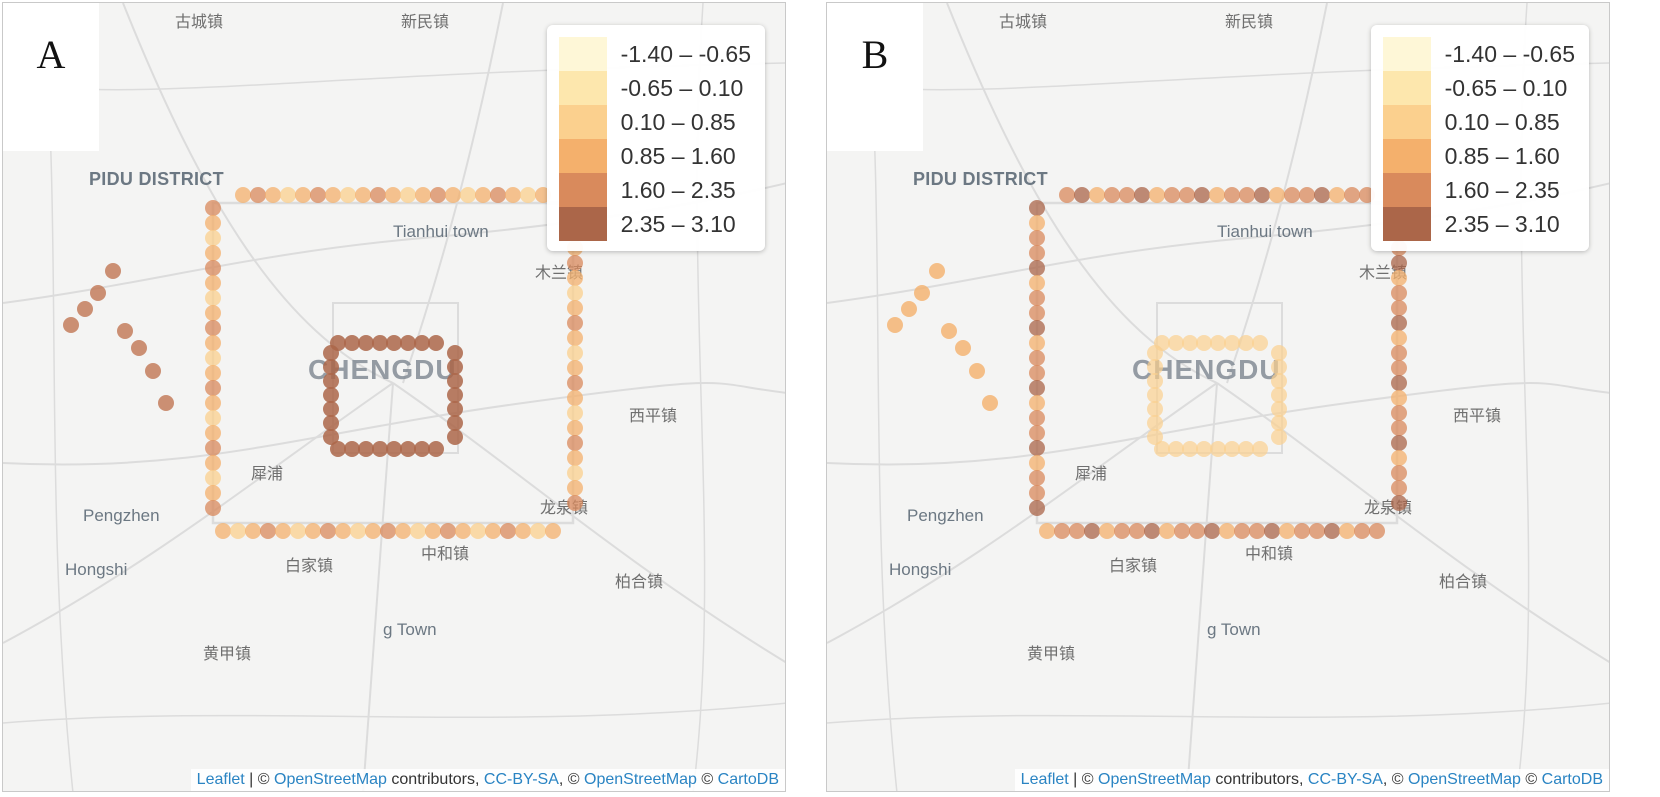  I want to click on legend-label: -0.65 – 0.10, so click(682, 87).